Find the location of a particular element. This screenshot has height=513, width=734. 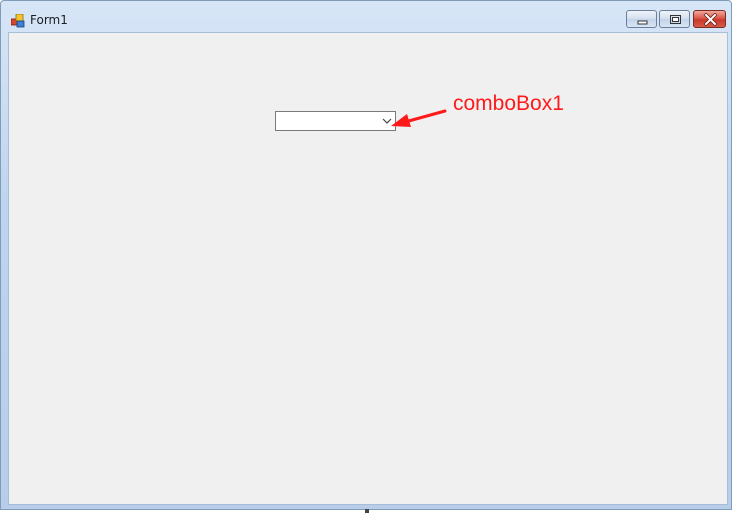

close-icon is located at coordinates (710, 19).